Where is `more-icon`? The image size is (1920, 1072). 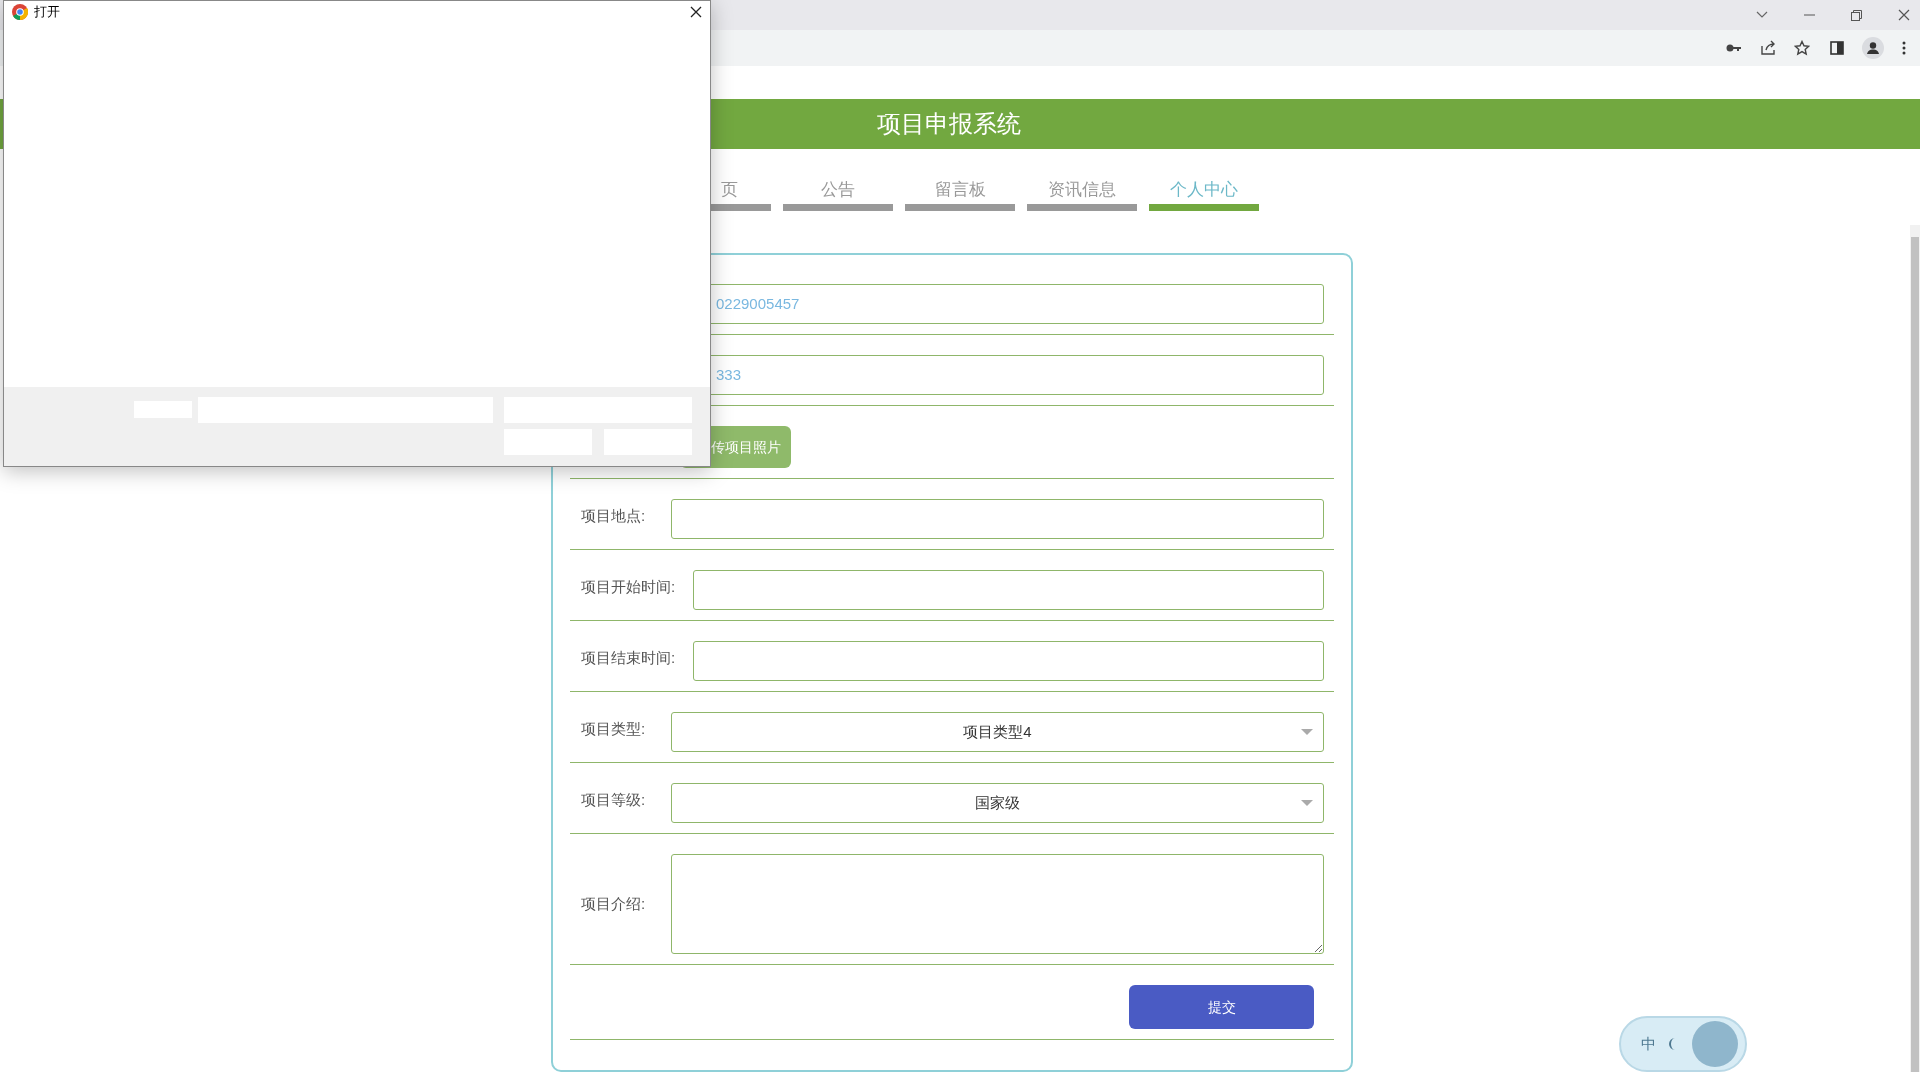
more-icon is located at coordinates (1904, 48).